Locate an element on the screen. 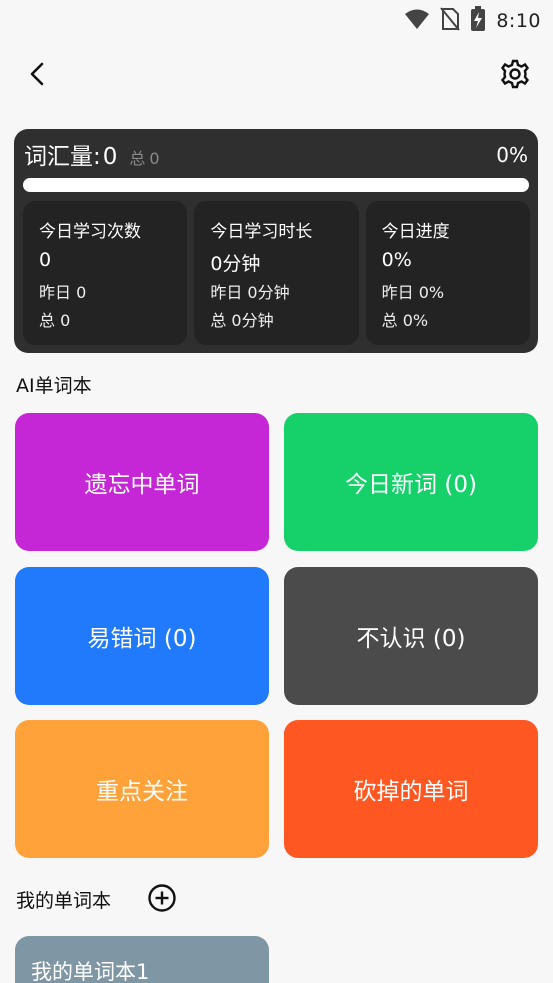 This screenshot has width=553, height=983. status-icons: 8:10 is located at coordinates (472, 21).